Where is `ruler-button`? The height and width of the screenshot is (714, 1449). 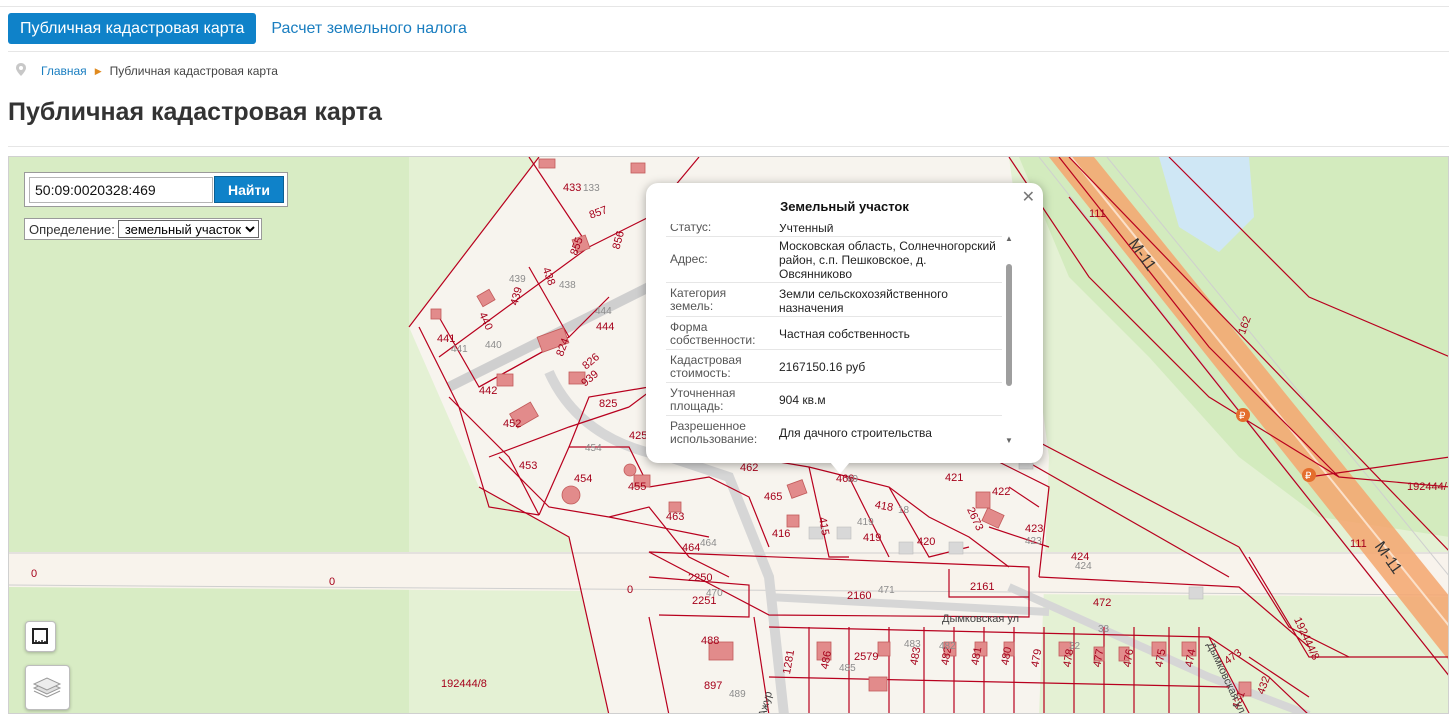 ruler-button is located at coordinates (40, 636).